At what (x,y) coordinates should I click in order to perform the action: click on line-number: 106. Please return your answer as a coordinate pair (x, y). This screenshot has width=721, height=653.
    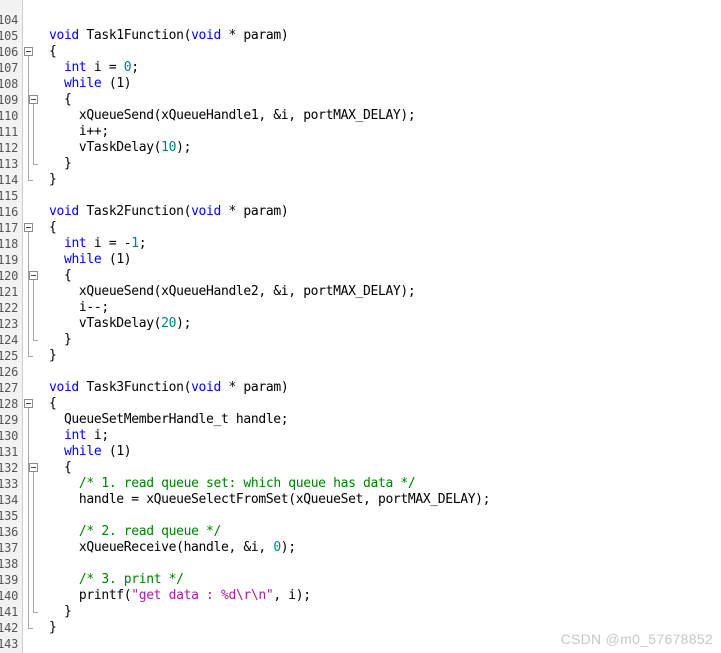
    Looking at the image, I should click on (9, 52).